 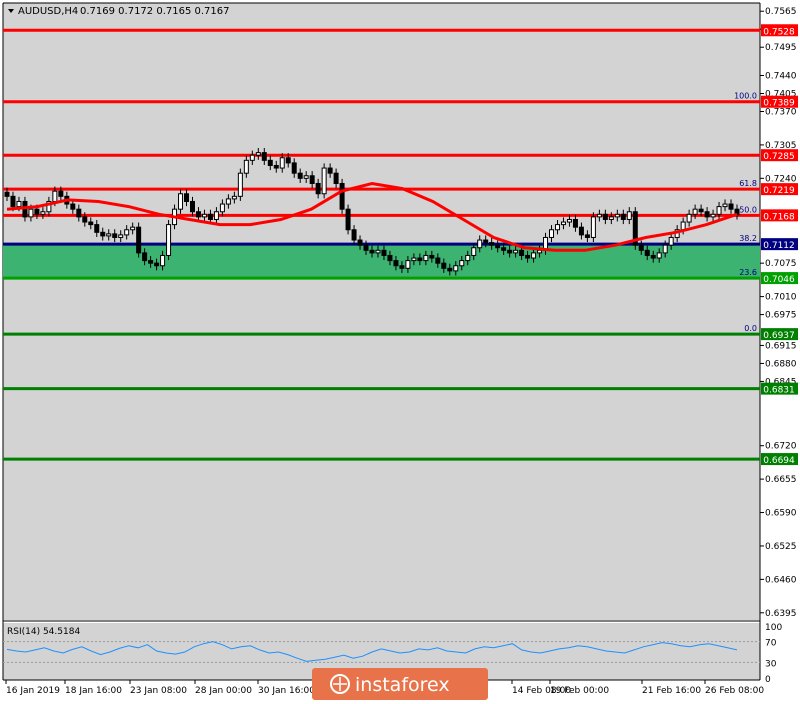 I want to click on y-tick-label: 0.7240, so click(x=781, y=179).